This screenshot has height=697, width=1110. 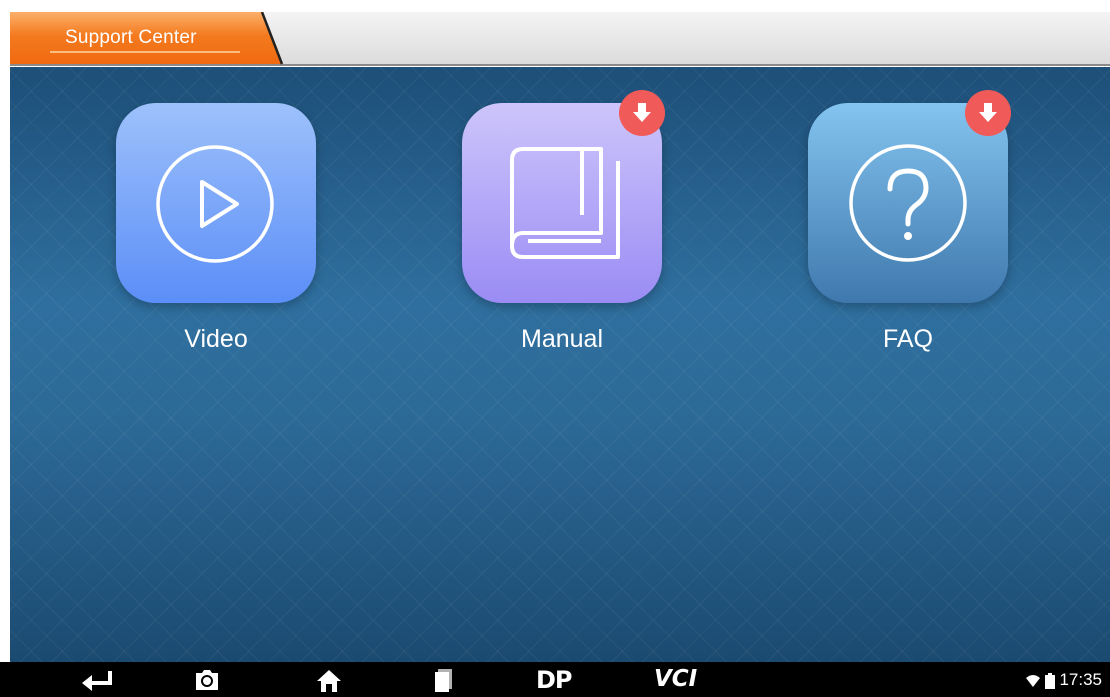 I want to click on bottom-nav-bar: DP VCI 17:35, so click(x=555, y=679).